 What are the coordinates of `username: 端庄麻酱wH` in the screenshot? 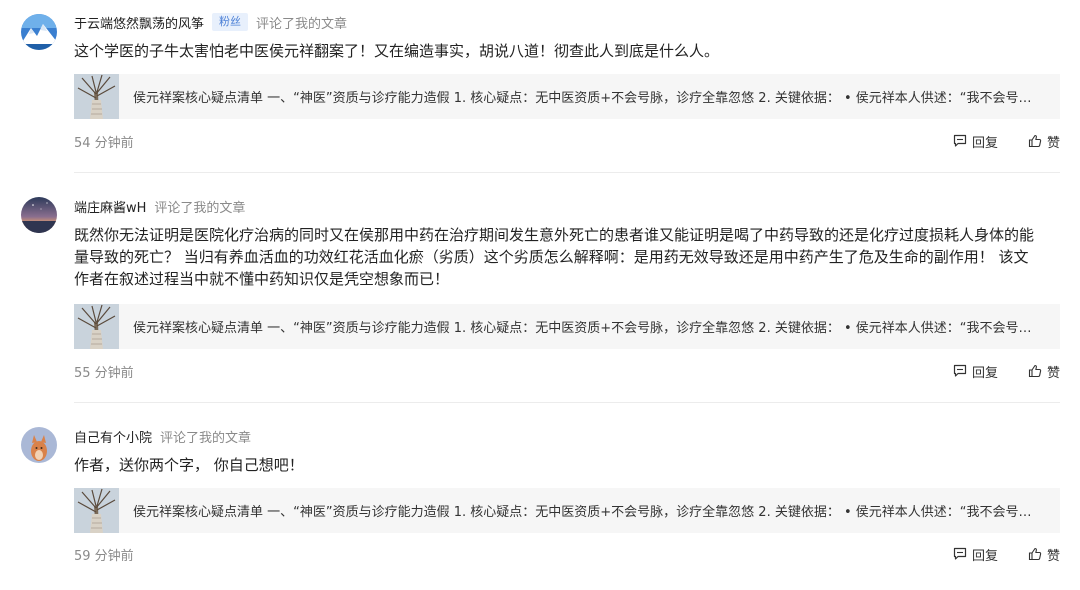 It's located at (110, 206).